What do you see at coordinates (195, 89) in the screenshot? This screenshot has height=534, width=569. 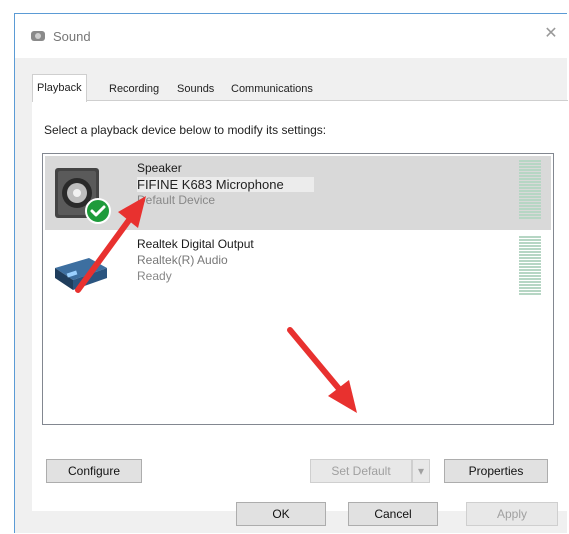 I see `tab-sounds: Sounds` at bounding box center [195, 89].